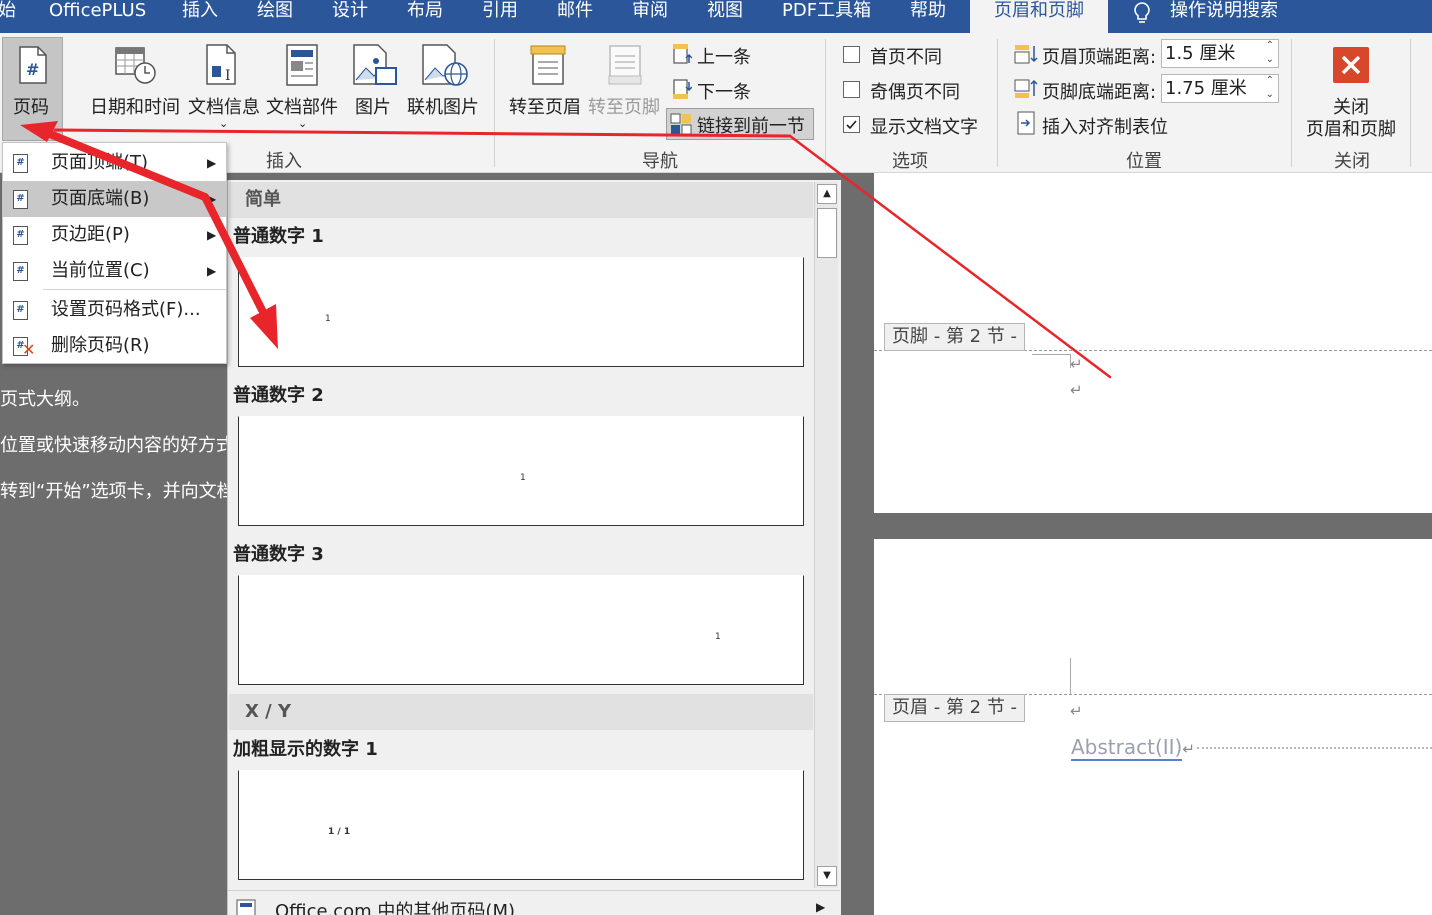 The width and height of the screenshot is (1432, 915). What do you see at coordinates (29, 349) in the screenshot?
I see `red-x-icon: ✕` at bounding box center [29, 349].